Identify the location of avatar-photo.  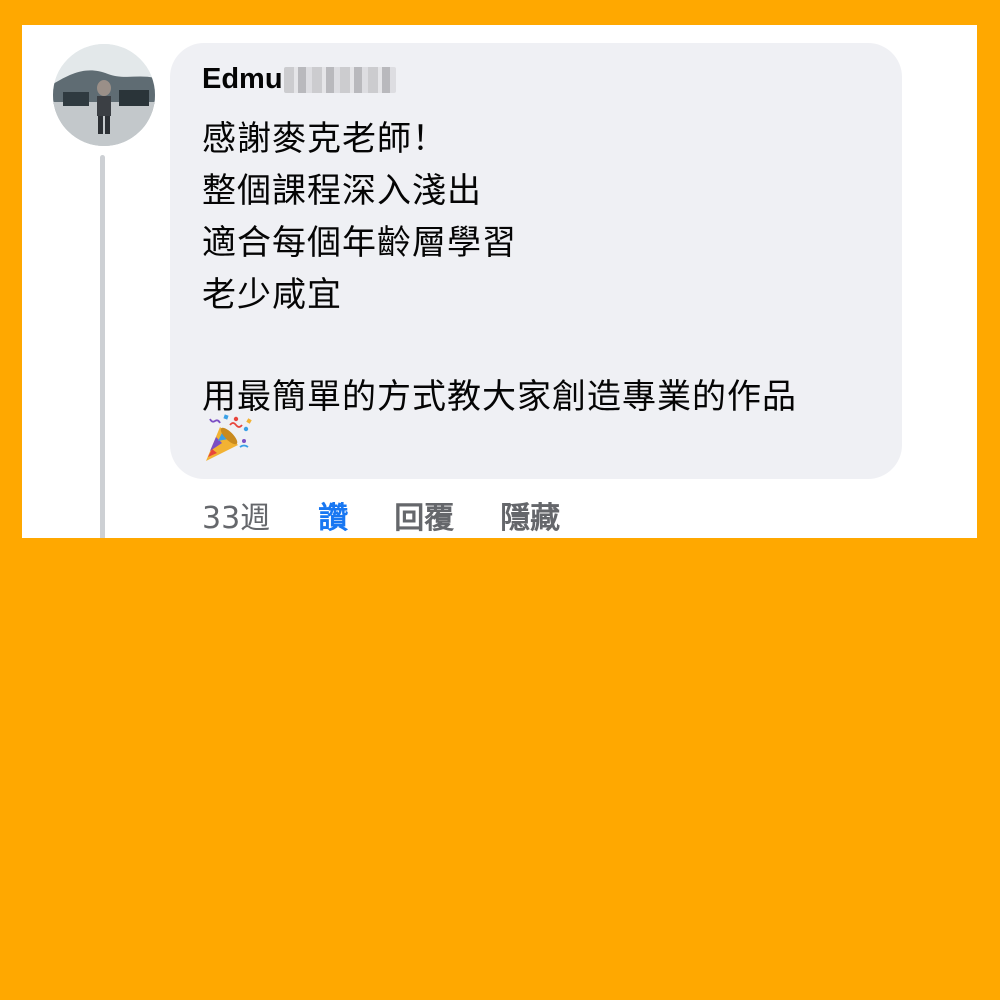
(104, 95).